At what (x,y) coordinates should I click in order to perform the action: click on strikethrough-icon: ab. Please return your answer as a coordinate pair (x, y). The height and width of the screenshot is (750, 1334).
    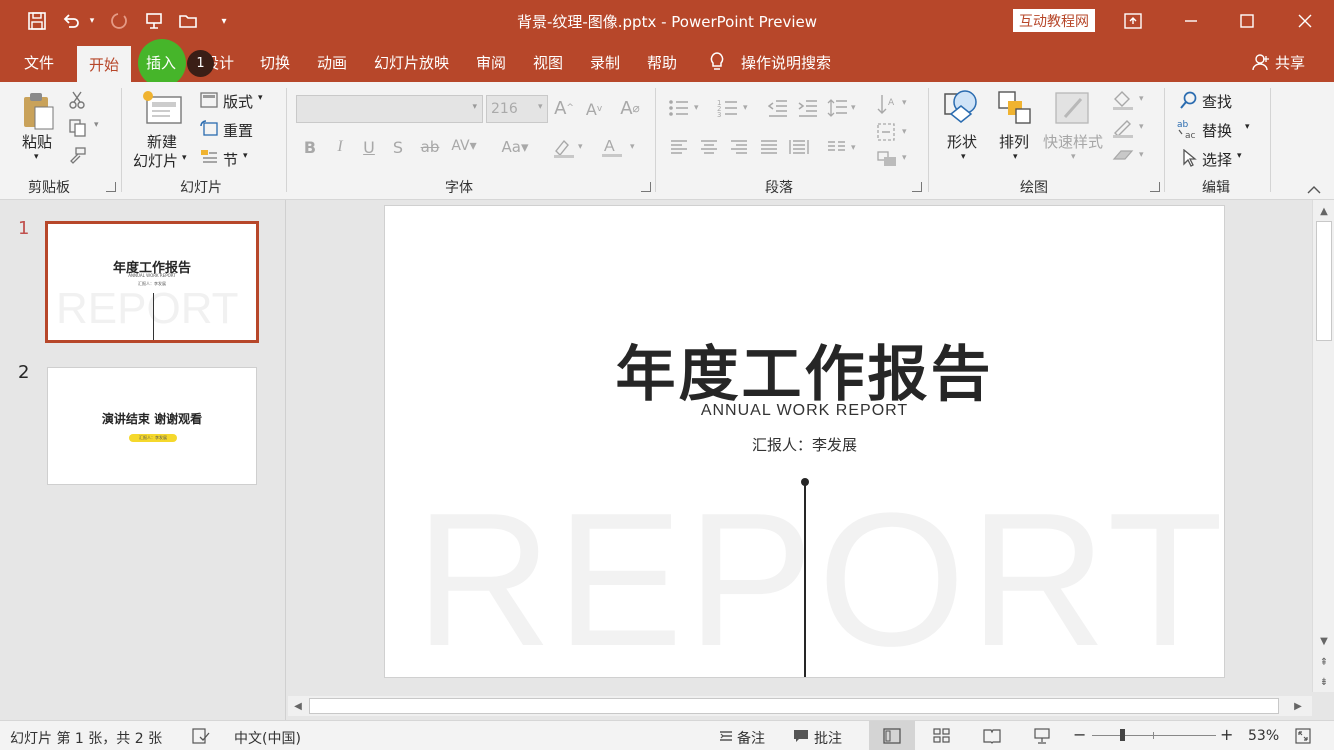
    Looking at the image, I should click on (430, 147).